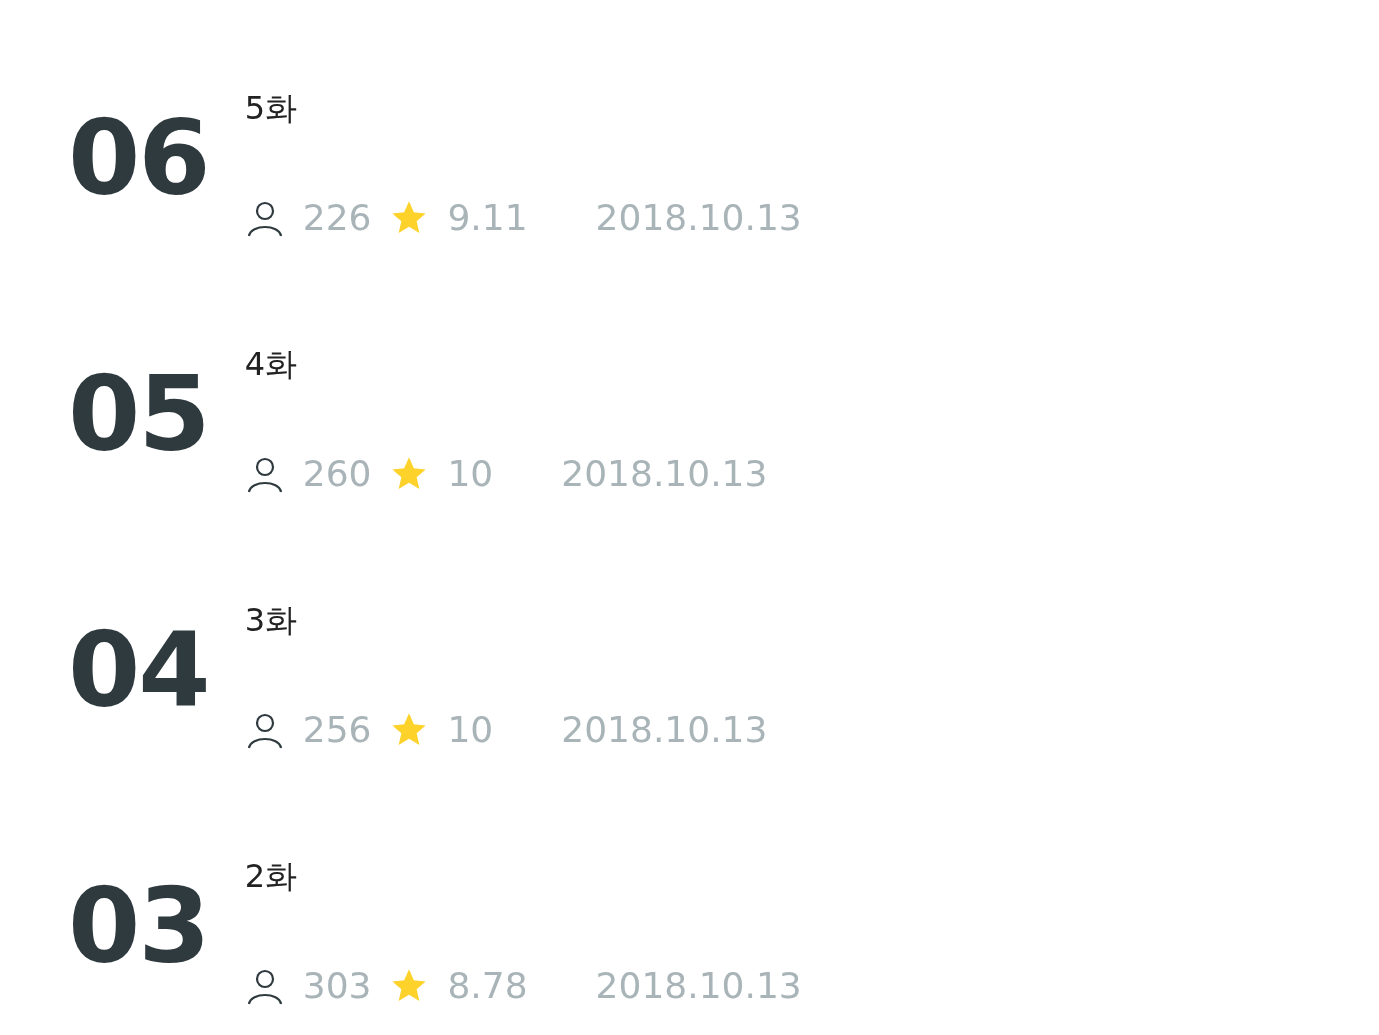 This screenshot has height=1035, width=1379. What do you see at coordinates (506, 364) in the screenshot?
I see `episode-title: 4화` at bounding box center [506, 364].